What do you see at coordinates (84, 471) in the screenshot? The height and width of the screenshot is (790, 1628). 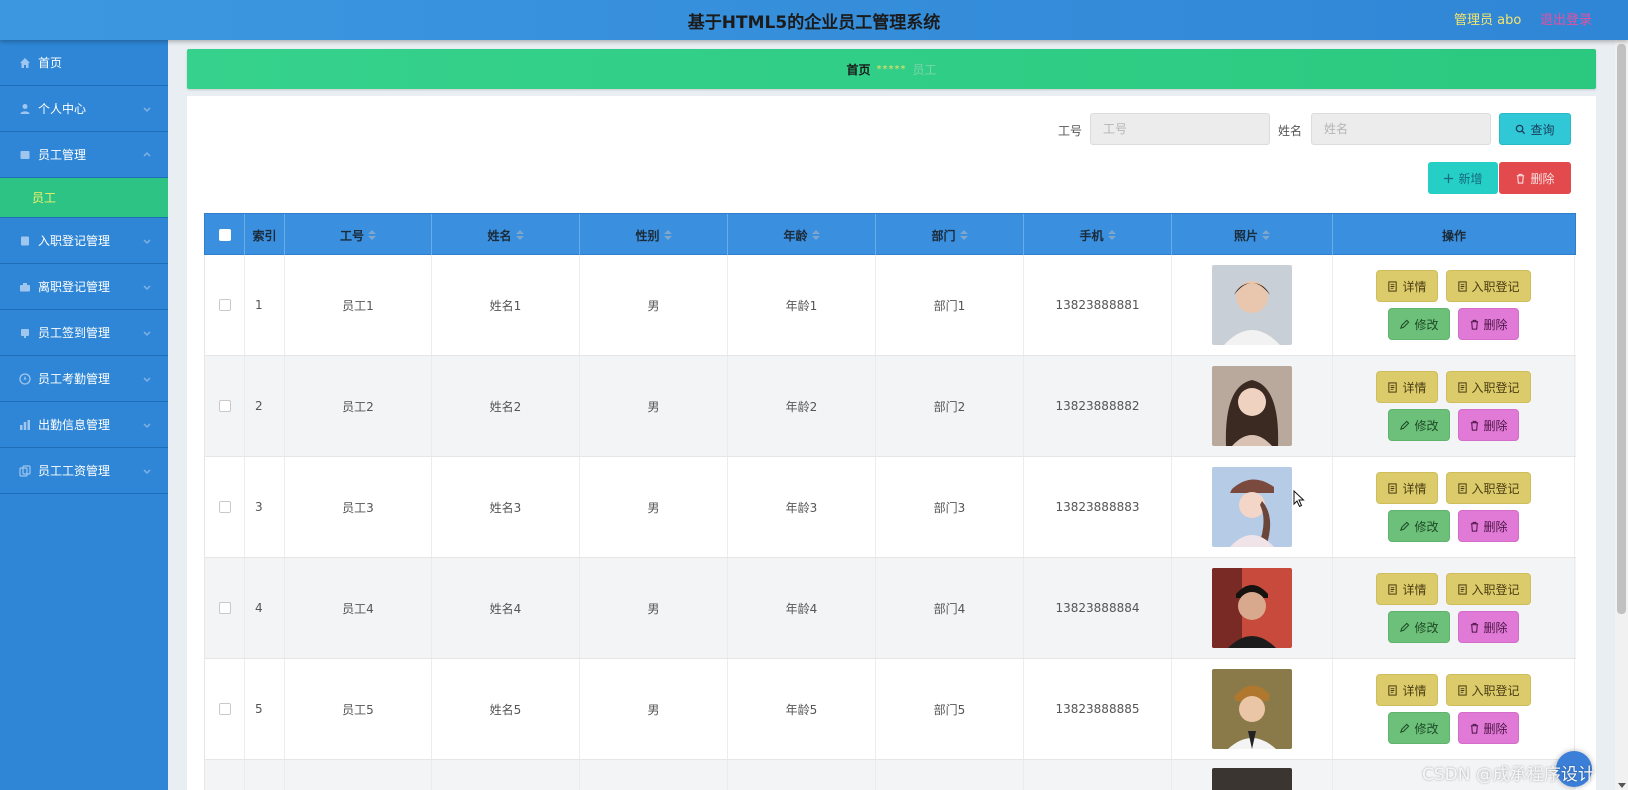 I see `sidebar-item-salary: 员工工资管理` at bounding box center [84, 471].